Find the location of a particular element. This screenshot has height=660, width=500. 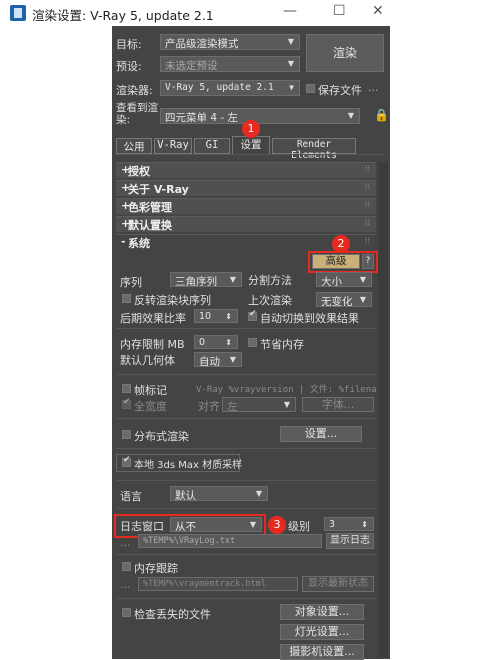

align-select: 左 ▼ is located at coordinates (259, 404).